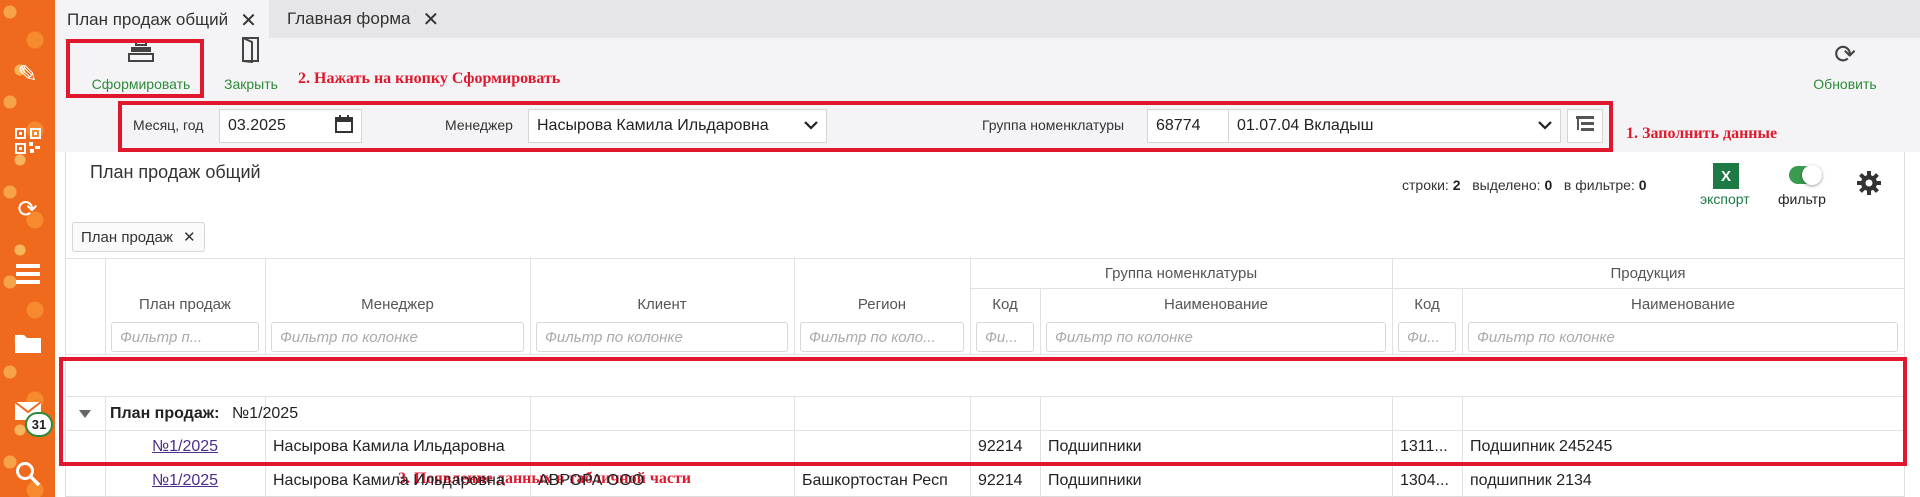  I want to click on filter-label: фильтр, so click(1802, 199).